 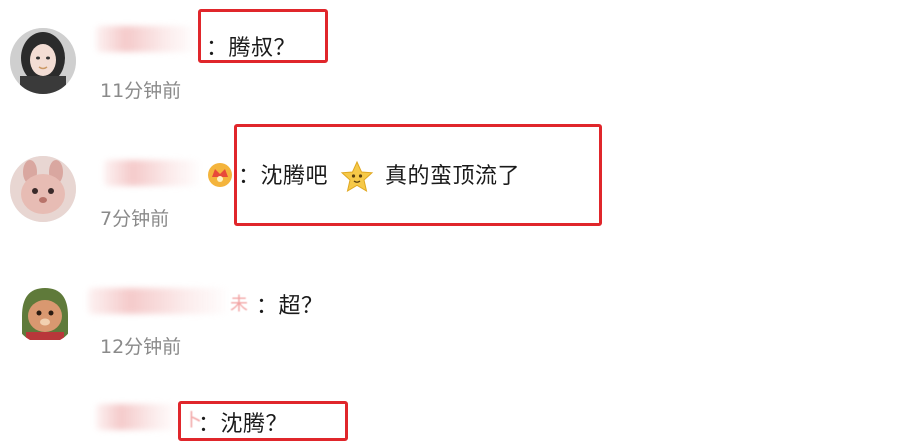 What do you see at coordinates (290, 306) in the screenshot?
I see `comment-text: ：超？` at bounding box center [290, 306].